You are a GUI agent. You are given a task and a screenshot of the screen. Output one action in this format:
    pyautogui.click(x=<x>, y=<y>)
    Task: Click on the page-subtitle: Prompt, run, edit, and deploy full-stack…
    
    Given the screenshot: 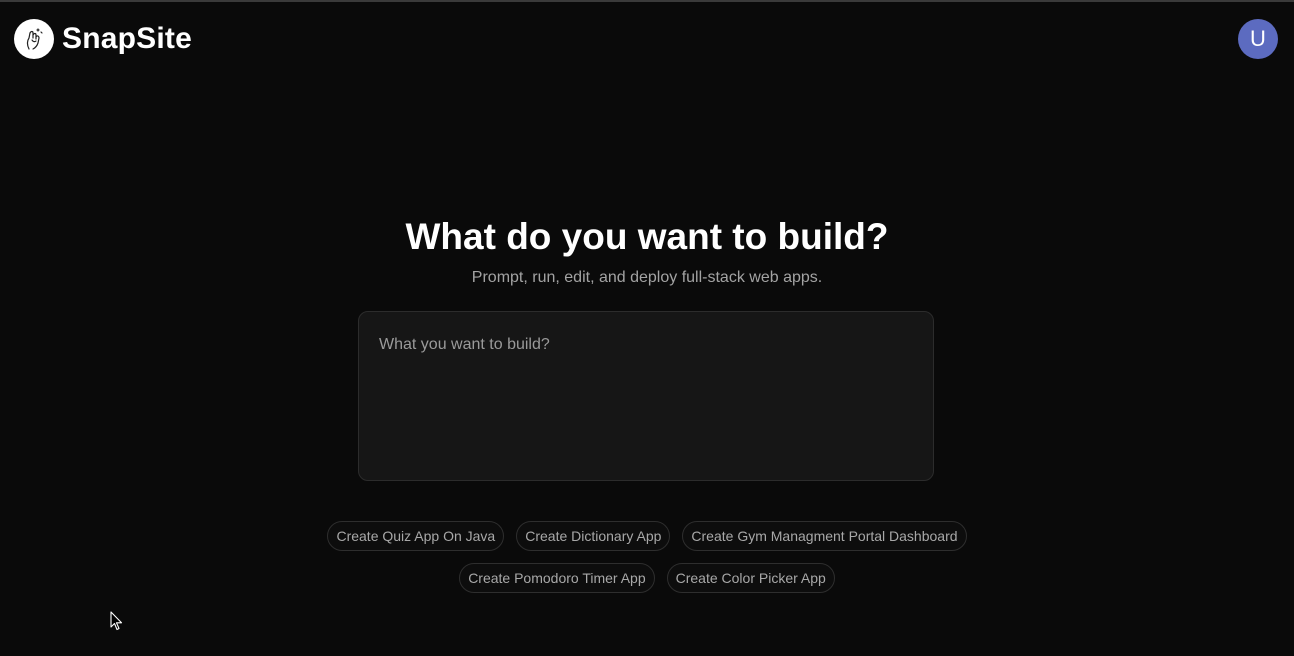 What is the action you would take?
    pyautogui.click(x=647, y=277)
    